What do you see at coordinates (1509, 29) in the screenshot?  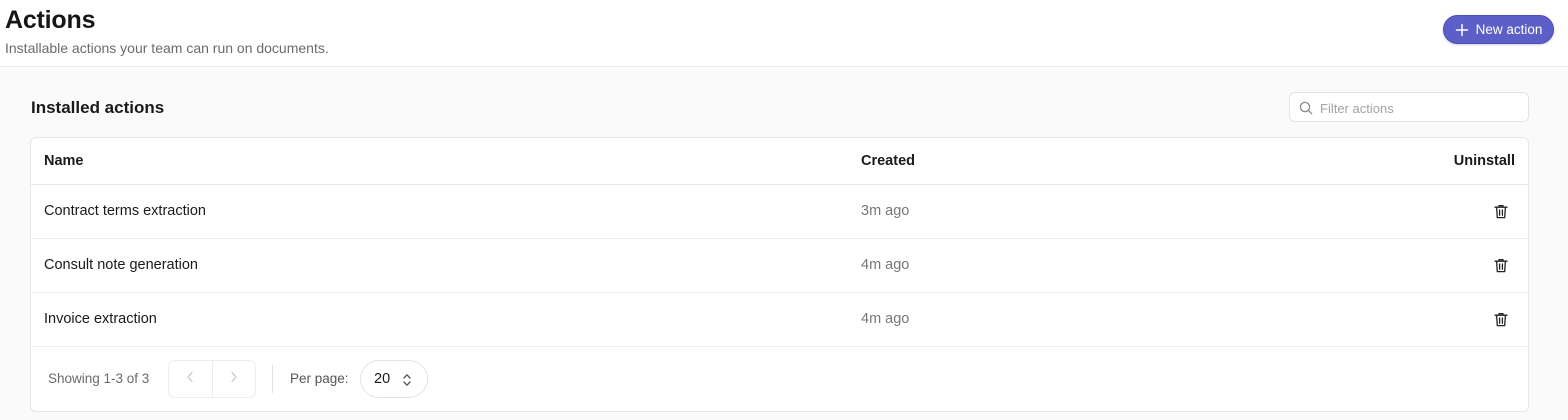 I see `new-action-label: New action` at bounding box center [1509, 29].